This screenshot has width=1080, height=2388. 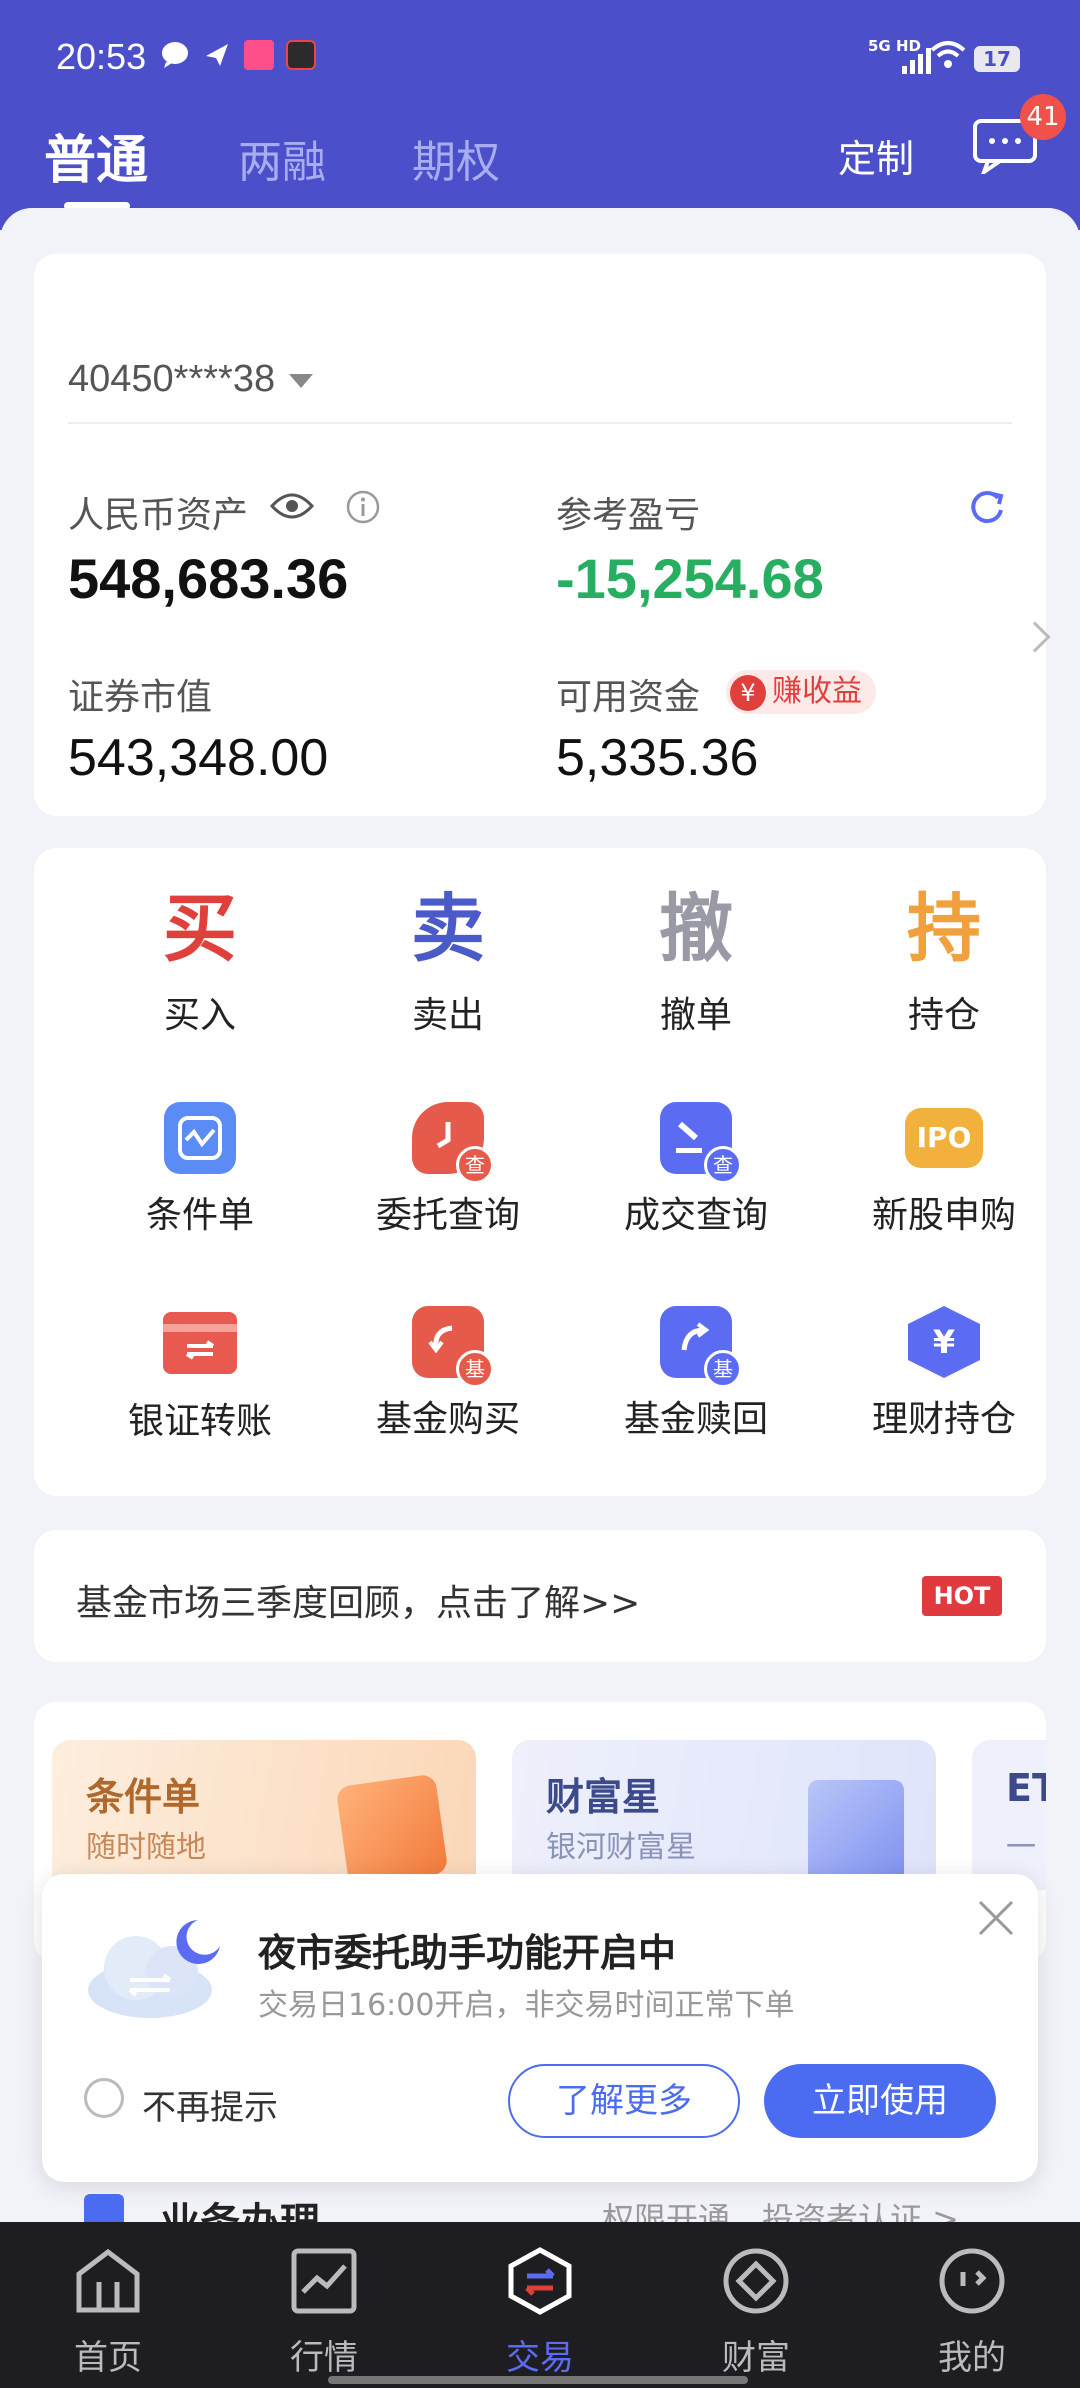 I want to click on sell-label: 卖出, so click(x=447, y=1015).